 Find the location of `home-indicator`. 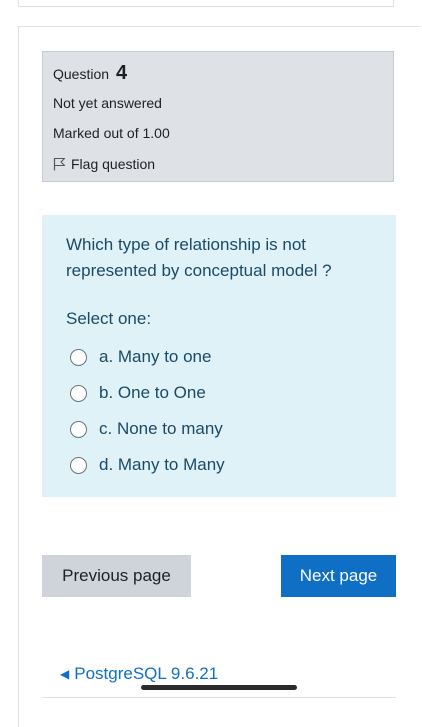

home-indicator is located at coordinates (219, 687).